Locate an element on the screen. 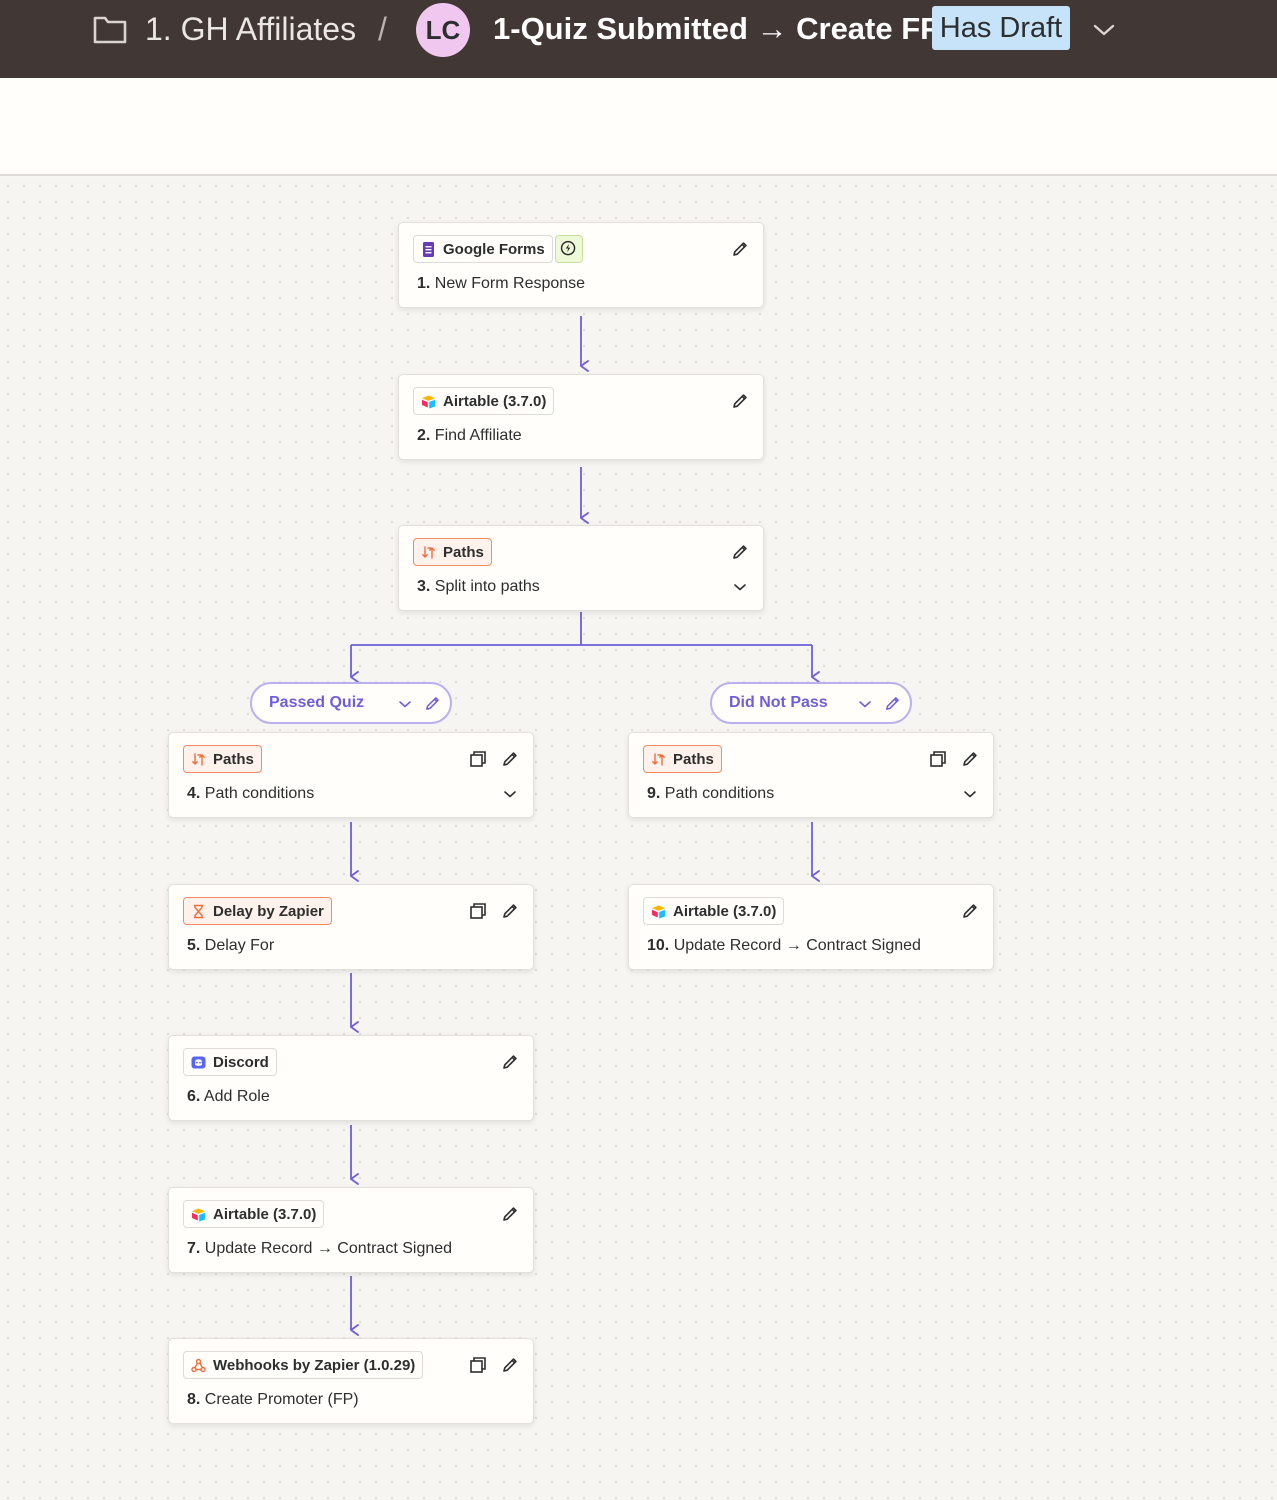 The image size is (1277, 1500). path-passed-quiz: Passed Quiz is located at coordinates (351, 703).